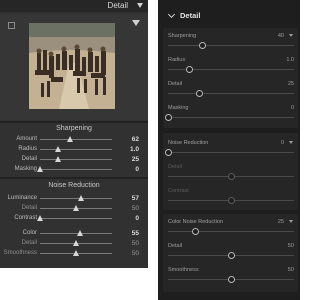  What do you see at coordinates (229, 18) in the screenshot?
I see `detail-section-header: Detail` at bounding box center [229, 18].